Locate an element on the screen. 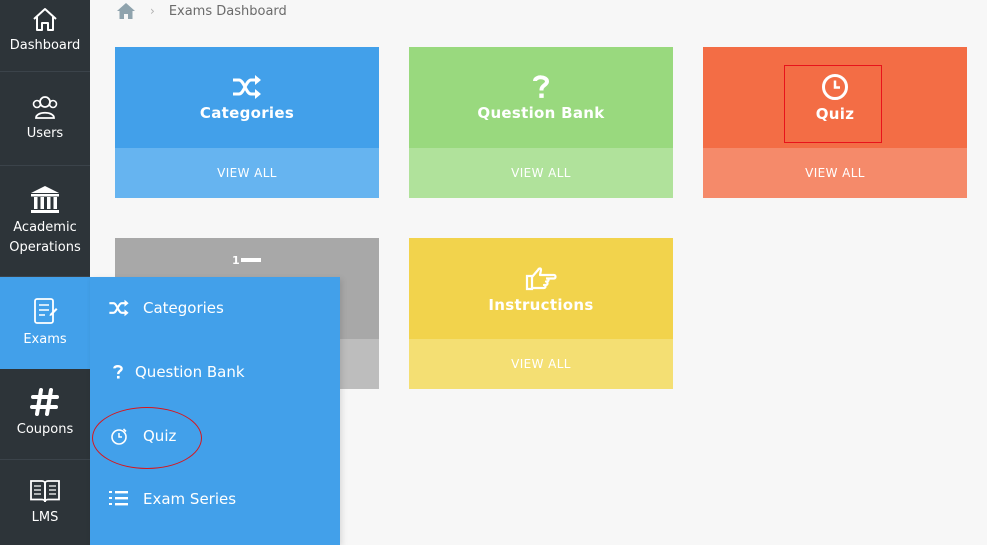  sidebar-item-exams: Exams is located at coordinates (45, 323).